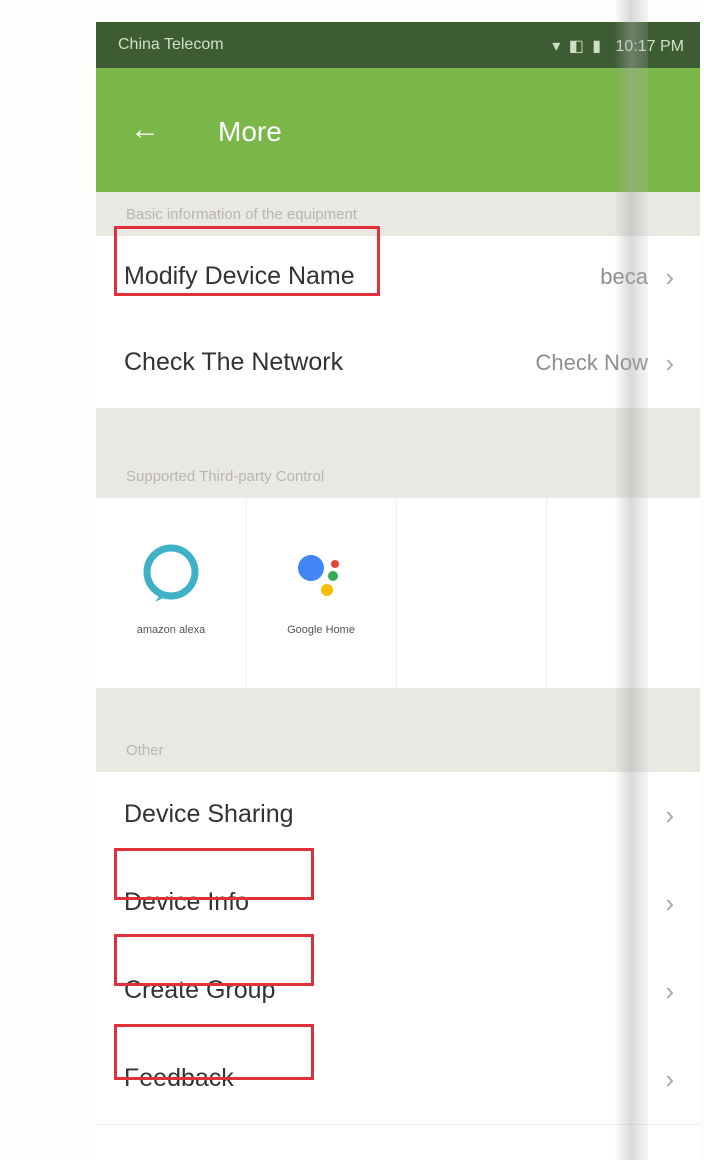 The image size is (704, 1160). What do you see at coordinates (234, 362) in the screenshot?
I see `row-label: Check The Network` at bounding box center [234, 362].